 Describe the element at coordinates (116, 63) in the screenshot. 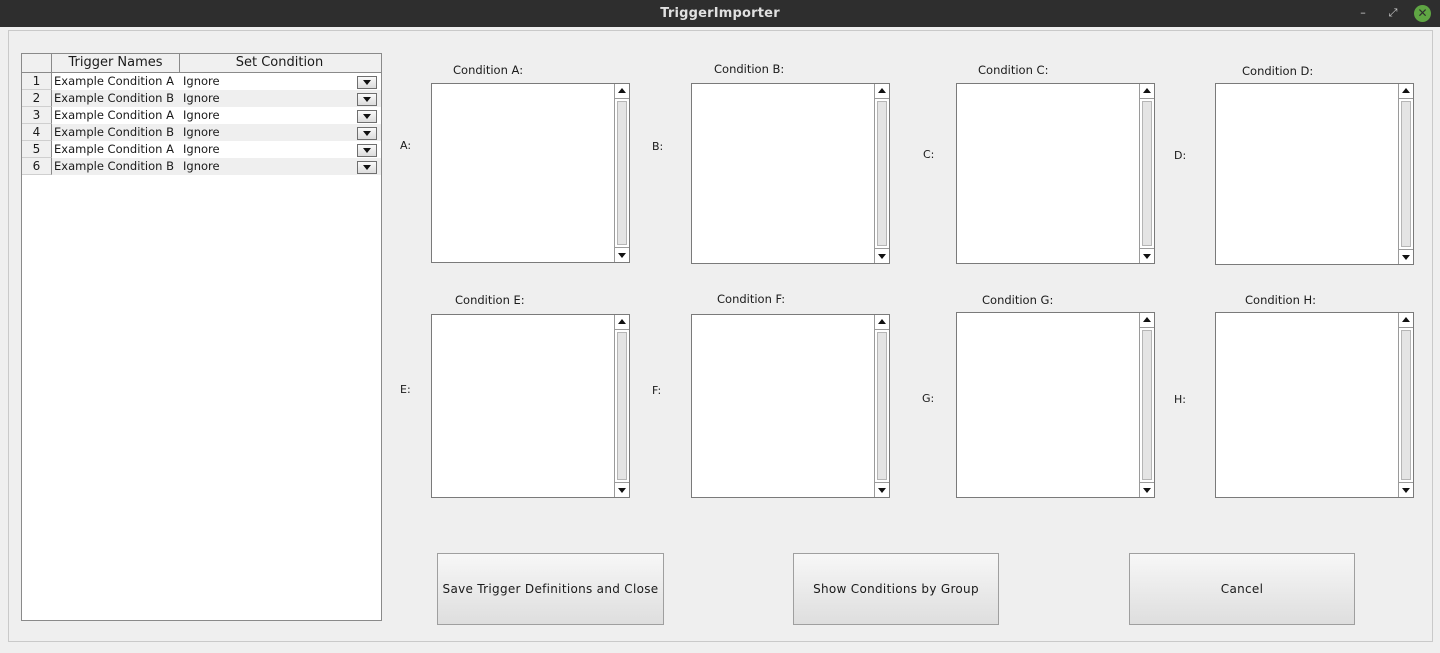

I see `header-trigger-names: Trigger Names` at that location.